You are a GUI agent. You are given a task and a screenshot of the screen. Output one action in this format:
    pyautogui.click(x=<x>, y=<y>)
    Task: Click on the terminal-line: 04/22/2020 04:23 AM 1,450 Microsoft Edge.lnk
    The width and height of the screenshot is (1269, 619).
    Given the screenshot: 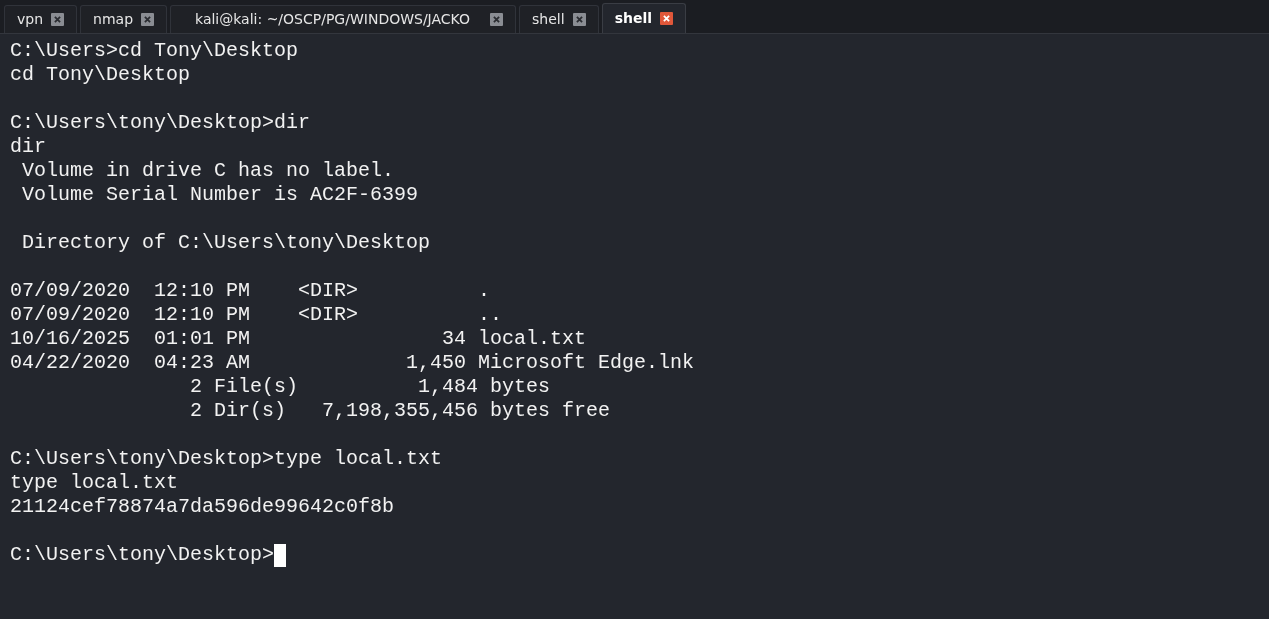 What is the action you would take?
    pyautogui.click(x=353, y=363)
    